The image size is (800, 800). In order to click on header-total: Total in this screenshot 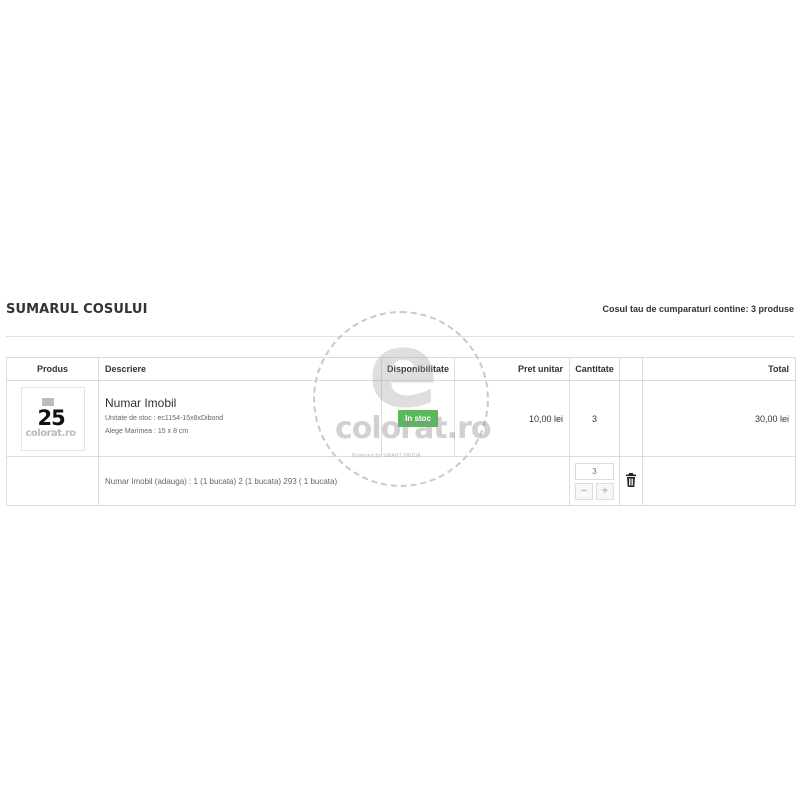, I will do `click(719, 369)`.